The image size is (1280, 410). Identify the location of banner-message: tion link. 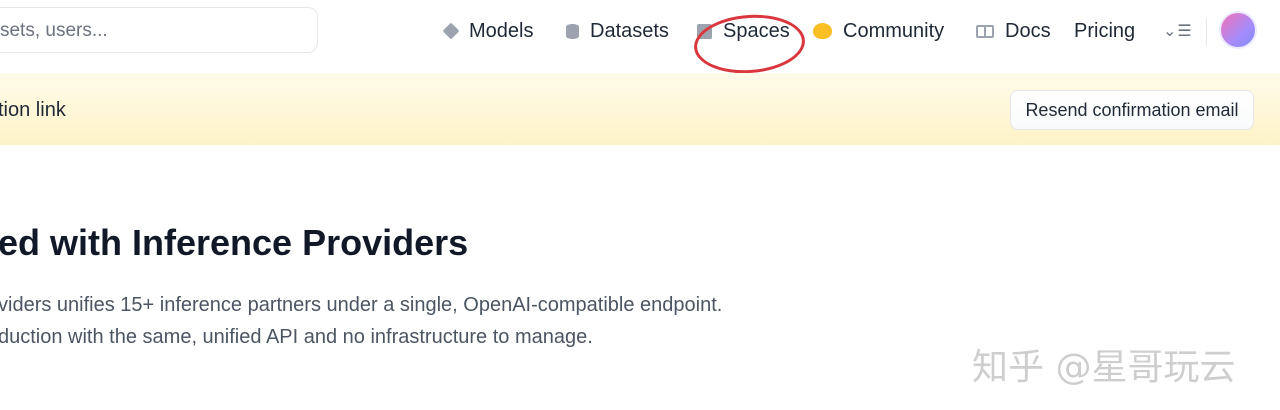
(33, 110).